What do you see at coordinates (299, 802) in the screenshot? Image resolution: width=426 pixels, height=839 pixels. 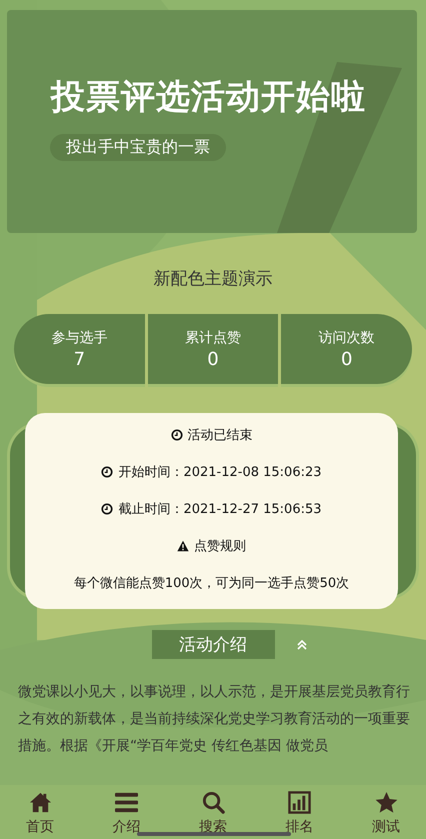 I see `bar-chart-icon` at bounding box center [299, 802].